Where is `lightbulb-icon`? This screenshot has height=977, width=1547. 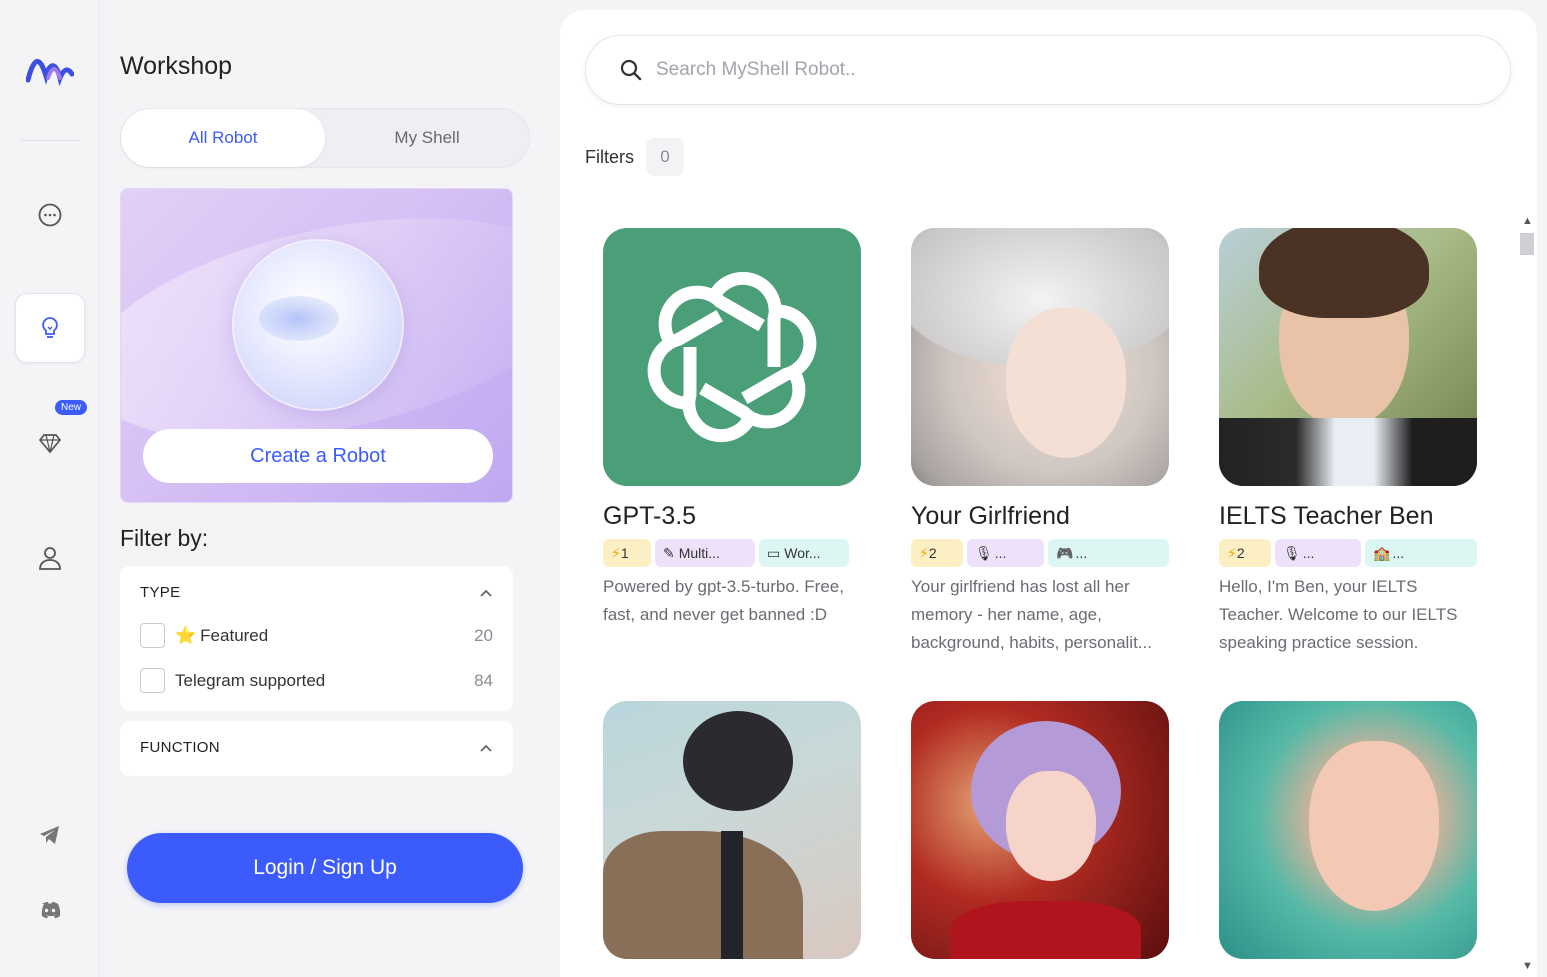
lightbulb-icon is located at coordinates (50, 327).